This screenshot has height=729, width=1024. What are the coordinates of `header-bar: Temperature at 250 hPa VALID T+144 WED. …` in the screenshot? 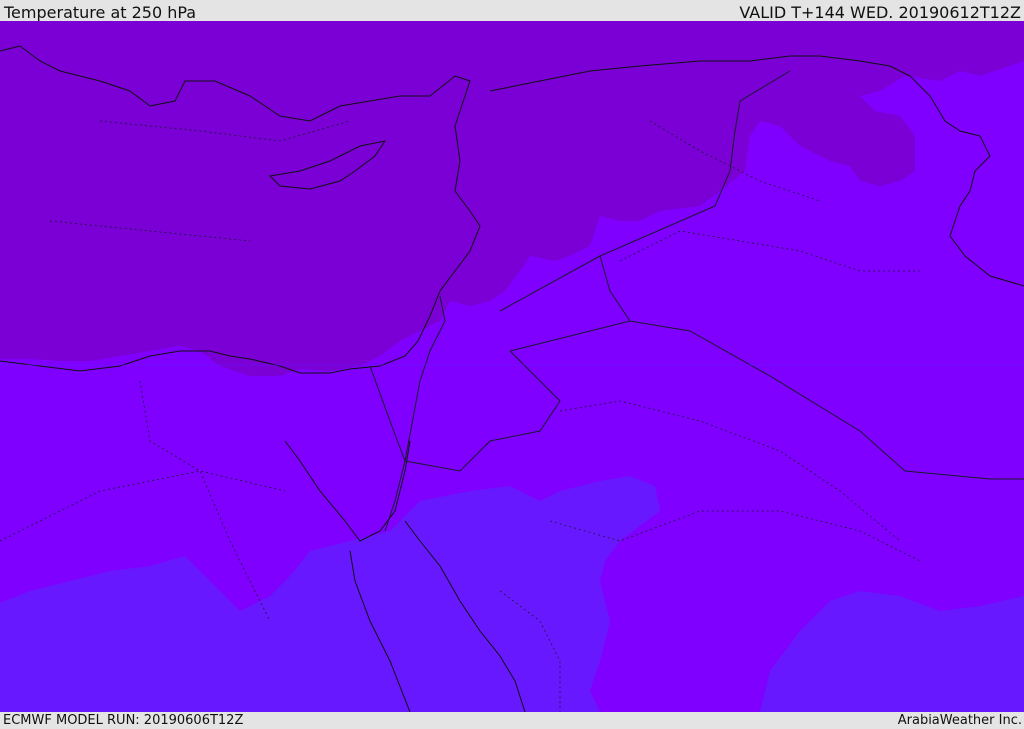 It's located at (512, 10).